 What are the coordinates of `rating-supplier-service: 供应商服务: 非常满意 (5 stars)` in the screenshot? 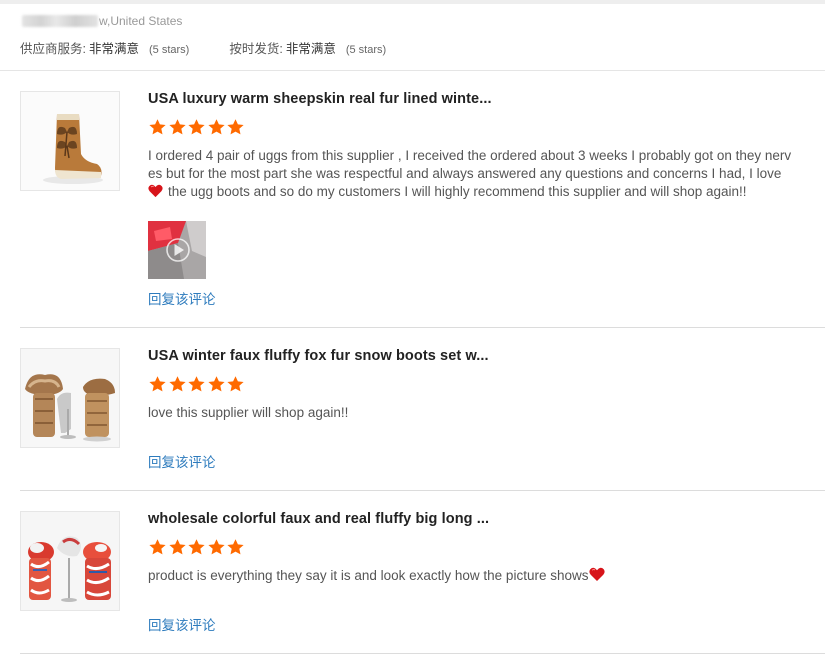 It's located at (104, 47).